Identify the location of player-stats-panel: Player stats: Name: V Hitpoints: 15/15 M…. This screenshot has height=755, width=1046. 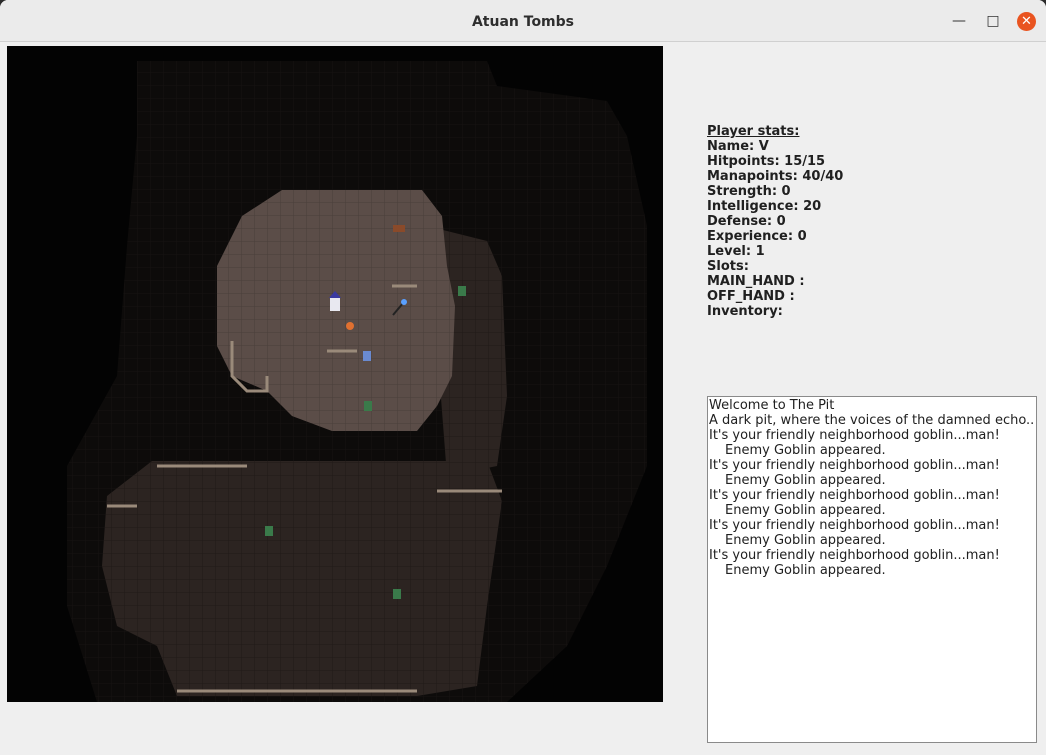
(857, 221).